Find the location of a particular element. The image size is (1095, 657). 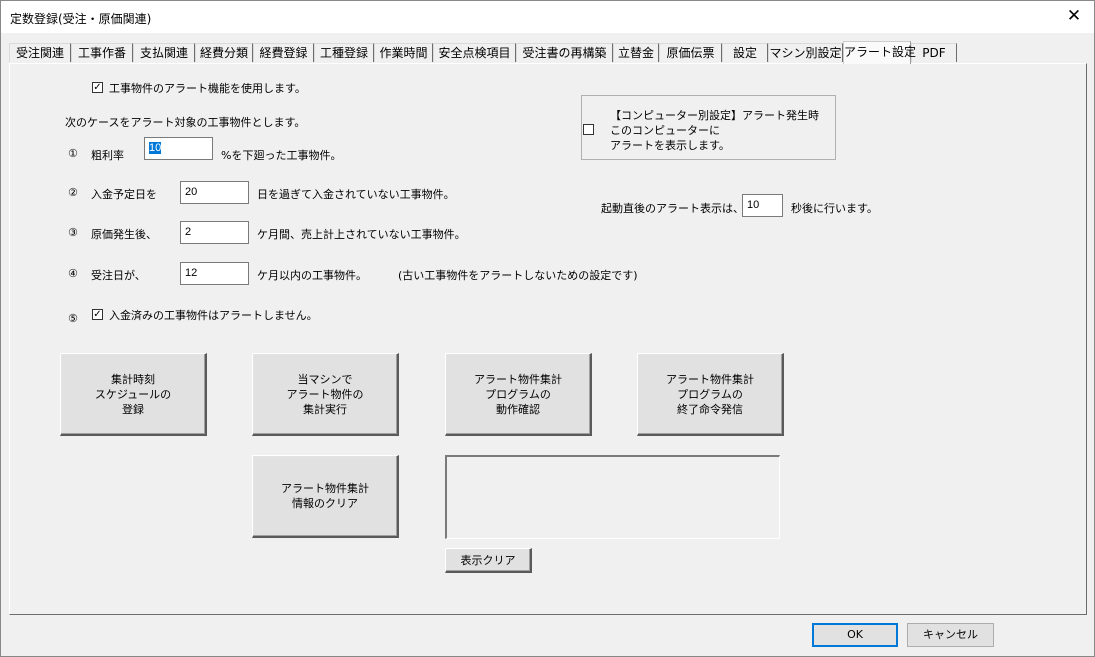

tab-14: アラート設定 is located at coordinates (879, 52).